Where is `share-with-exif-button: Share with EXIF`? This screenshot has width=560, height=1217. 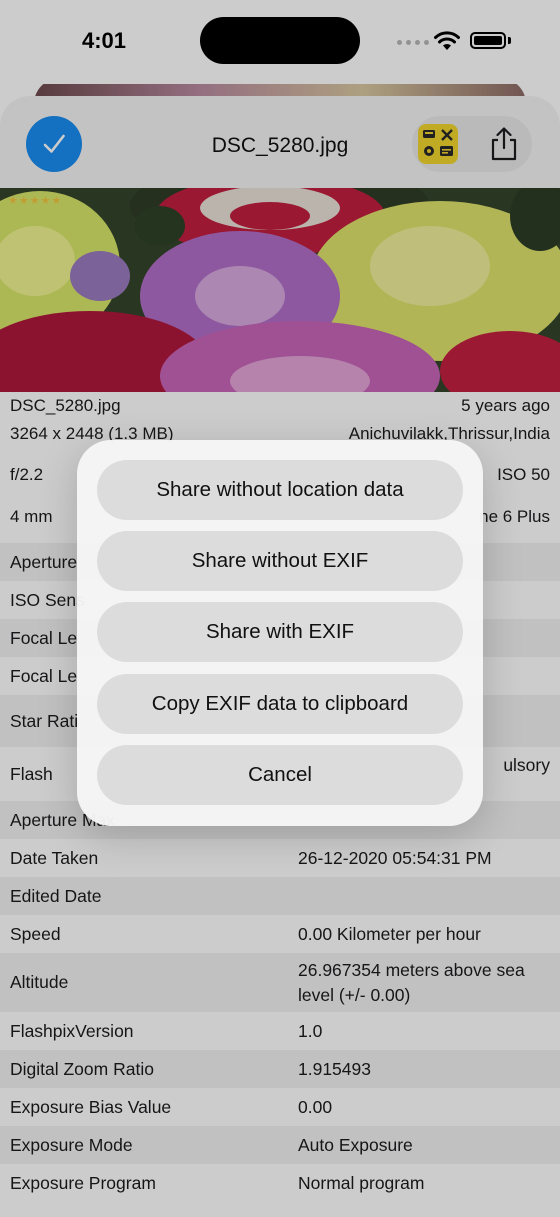 share-with-exif-button: Share with EXIF is located at coordinates (280, 632).